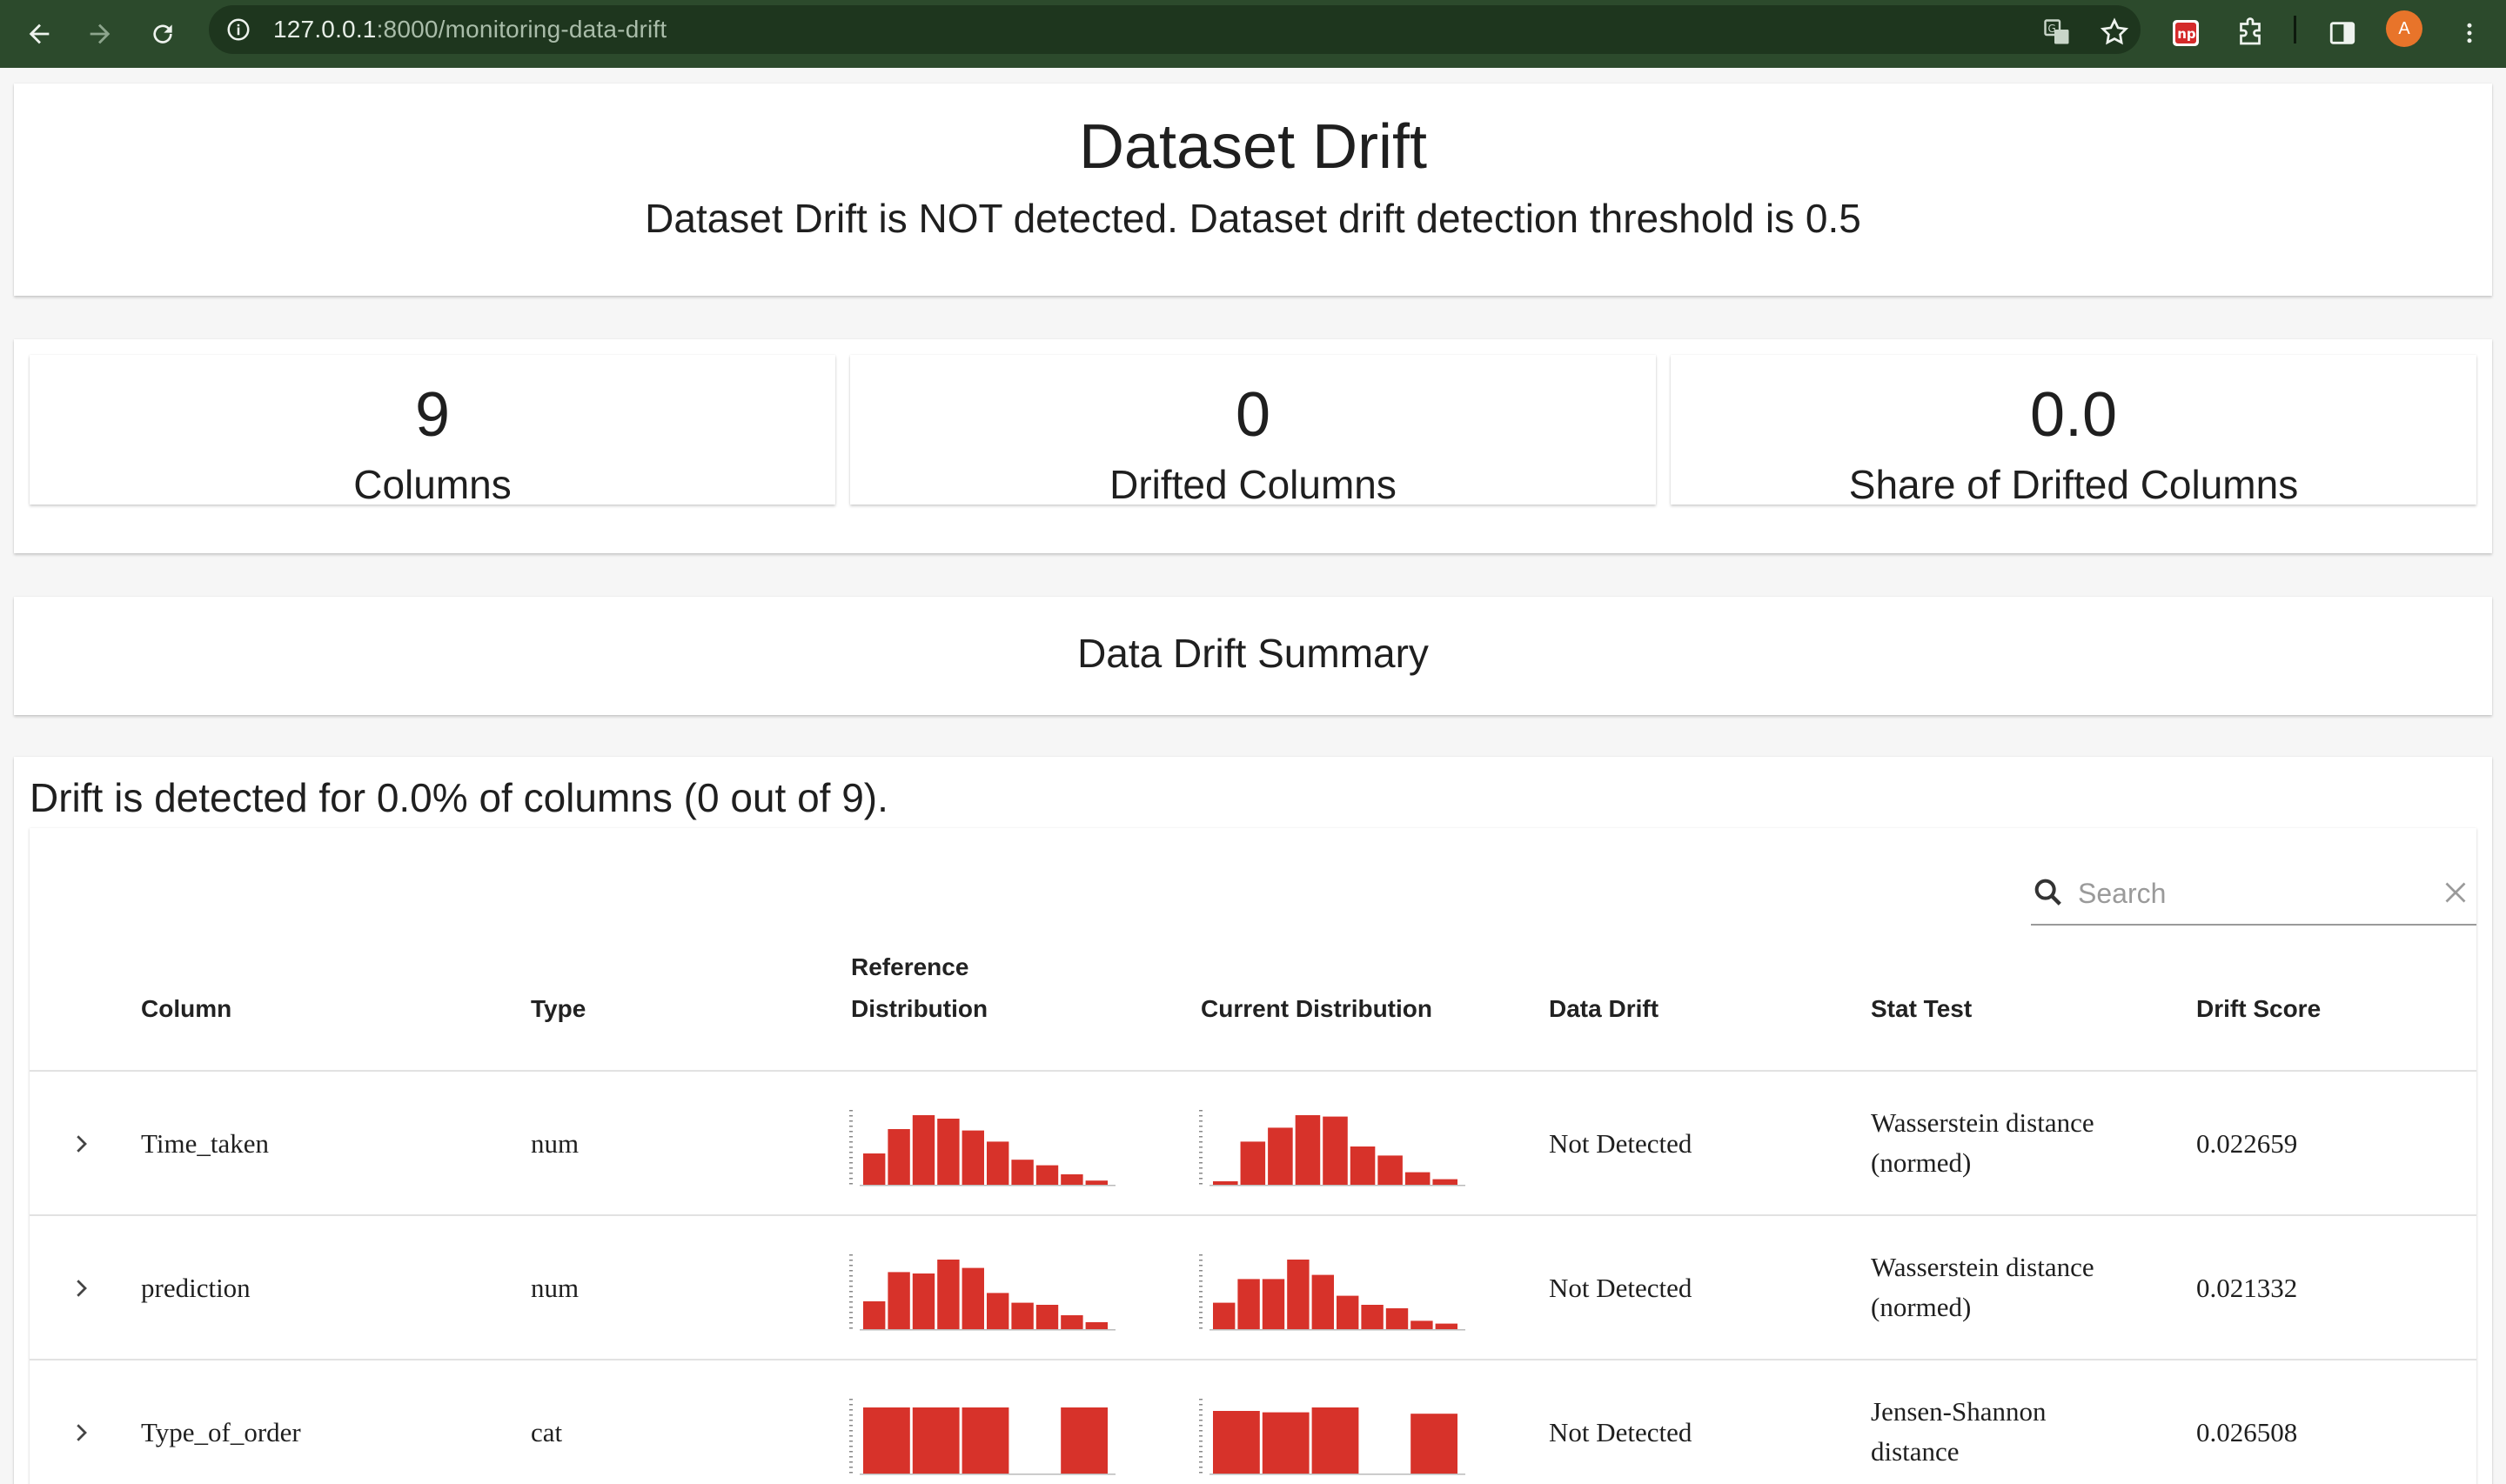 The height and width of the screenshot is (1484, 2506). I want to click on clear-search-icon, so click(2455, 892).